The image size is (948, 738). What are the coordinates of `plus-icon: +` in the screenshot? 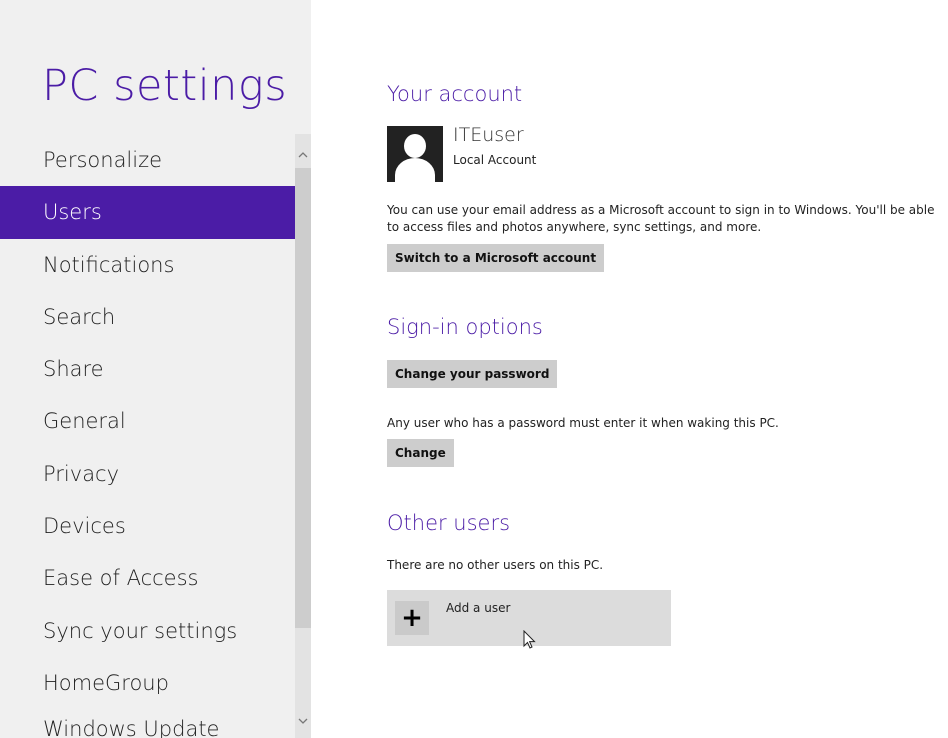 It's located at (412, 618).